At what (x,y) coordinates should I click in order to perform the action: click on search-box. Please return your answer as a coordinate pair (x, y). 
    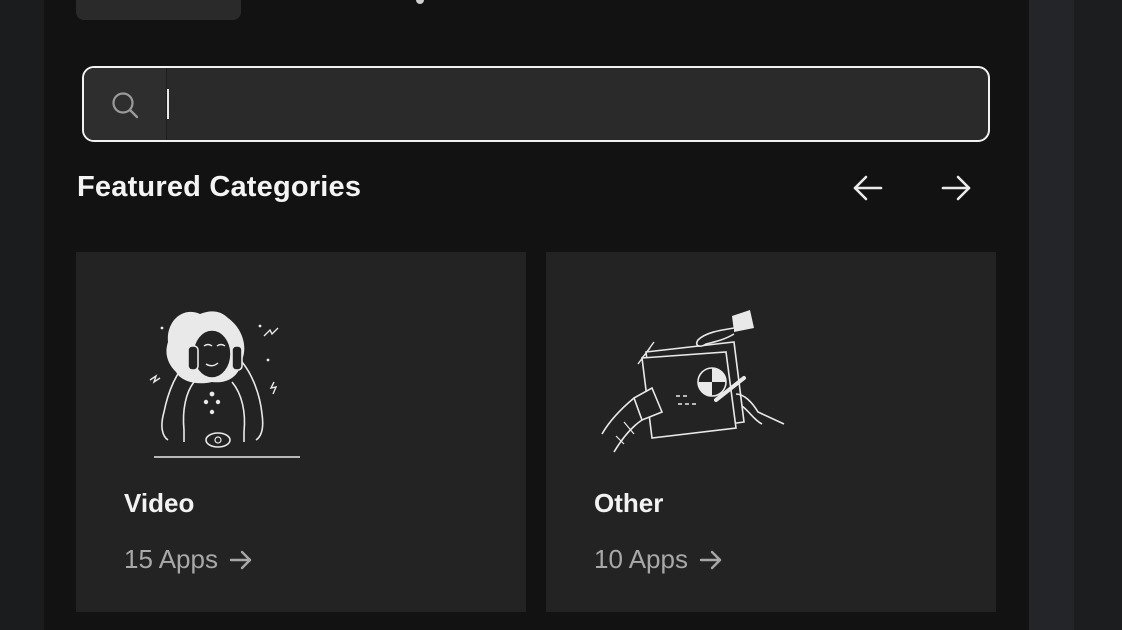
    Looking at the image, I should click on (536, 104).